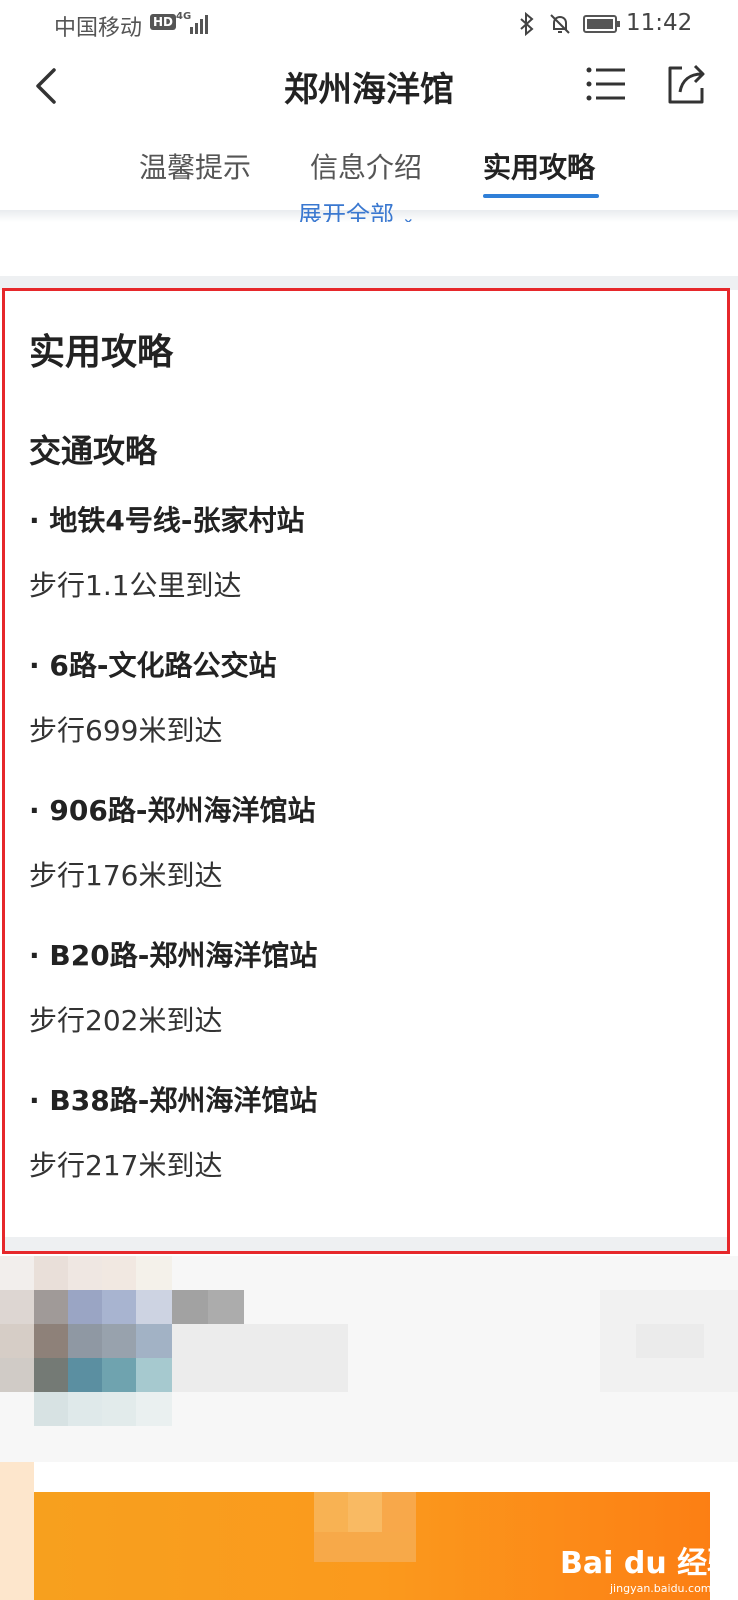 This screenshot has height=1600, width=738. What do you see at coordinates (153, 665) in the screenshot?
I see `route-name: · 6路-文化路公交站` at bounding box center [153, 665].